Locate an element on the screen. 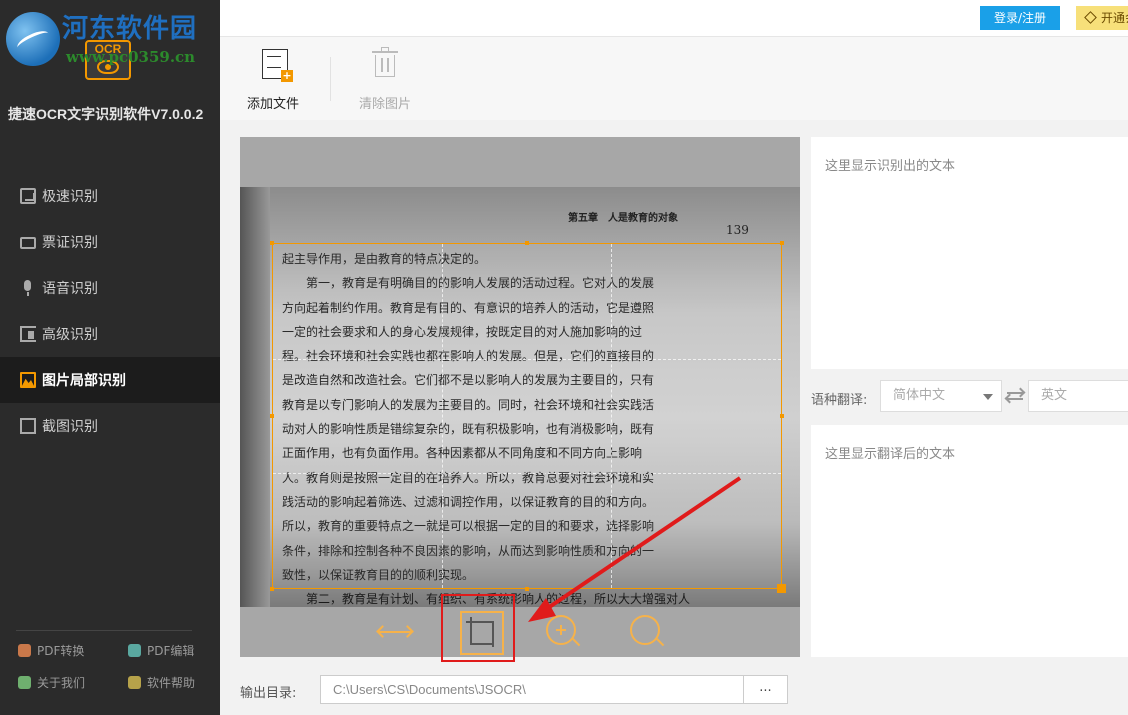 This screenshot has height=715, width=1128. sidebar-item-label: 票证识别 is located at coordinates (70, 243).